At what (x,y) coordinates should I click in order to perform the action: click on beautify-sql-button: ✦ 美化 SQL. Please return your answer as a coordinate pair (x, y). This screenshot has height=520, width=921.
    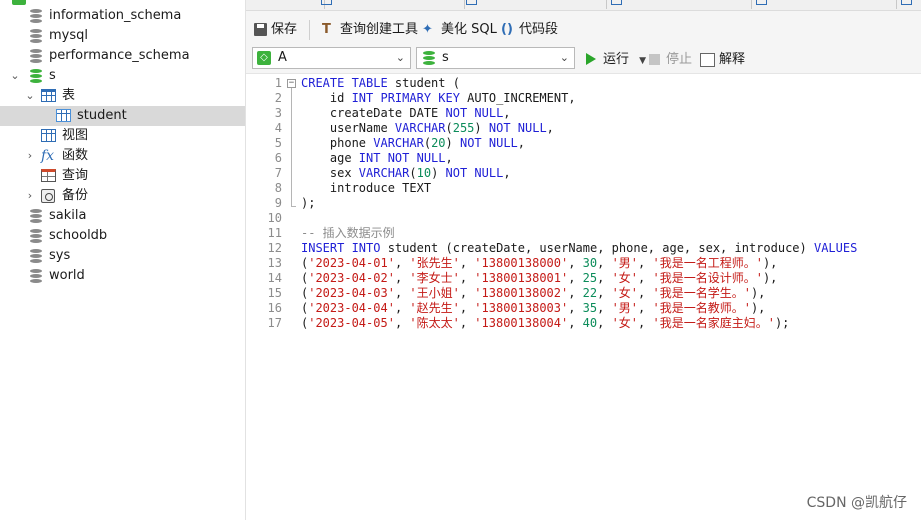
    Looking at the image, I should click on (459, 30).